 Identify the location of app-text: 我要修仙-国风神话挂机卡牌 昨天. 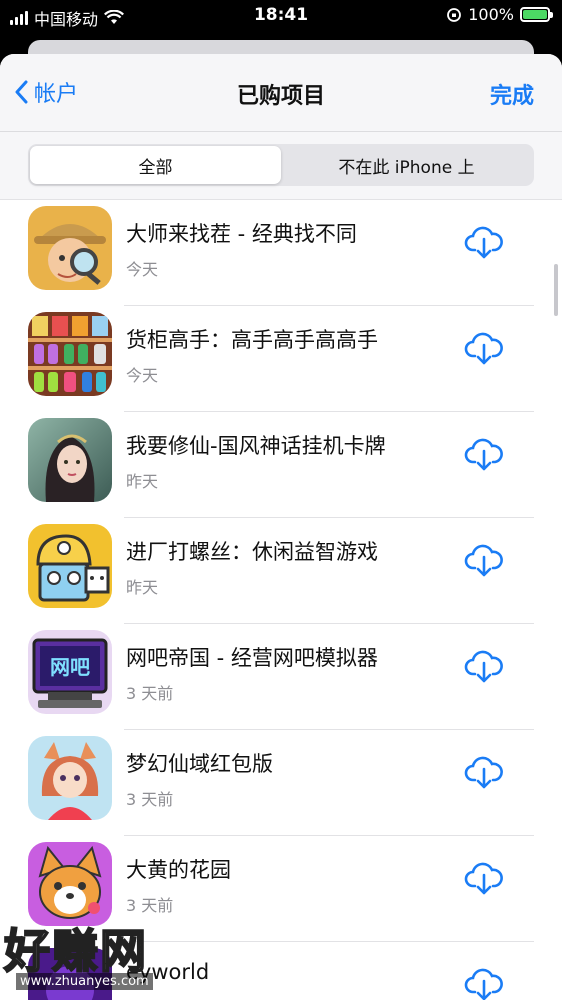
(256, 461).